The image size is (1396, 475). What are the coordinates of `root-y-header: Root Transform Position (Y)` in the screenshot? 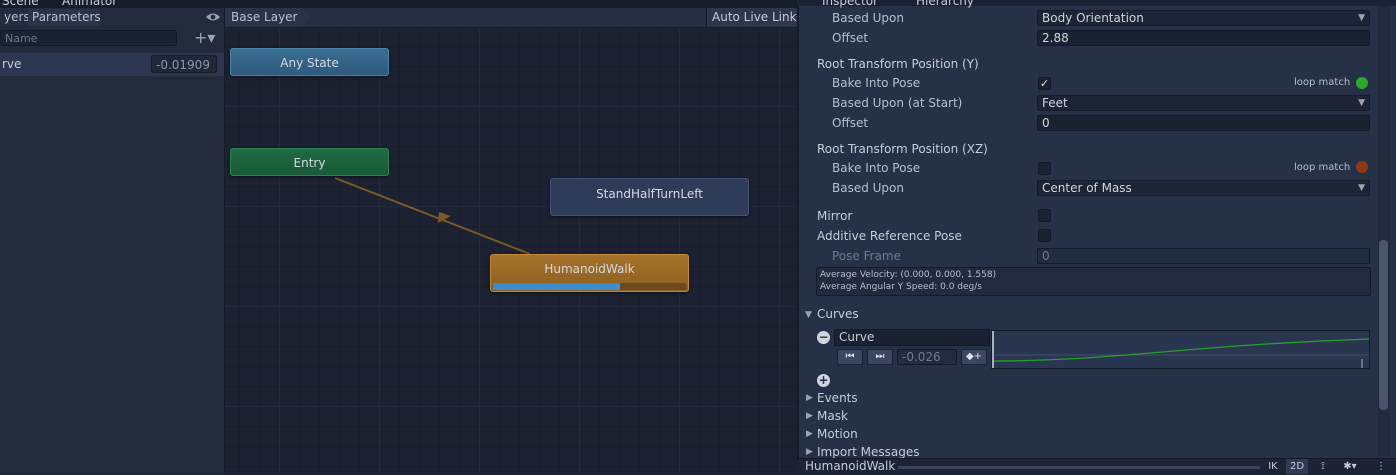 It's located at (898, 64).